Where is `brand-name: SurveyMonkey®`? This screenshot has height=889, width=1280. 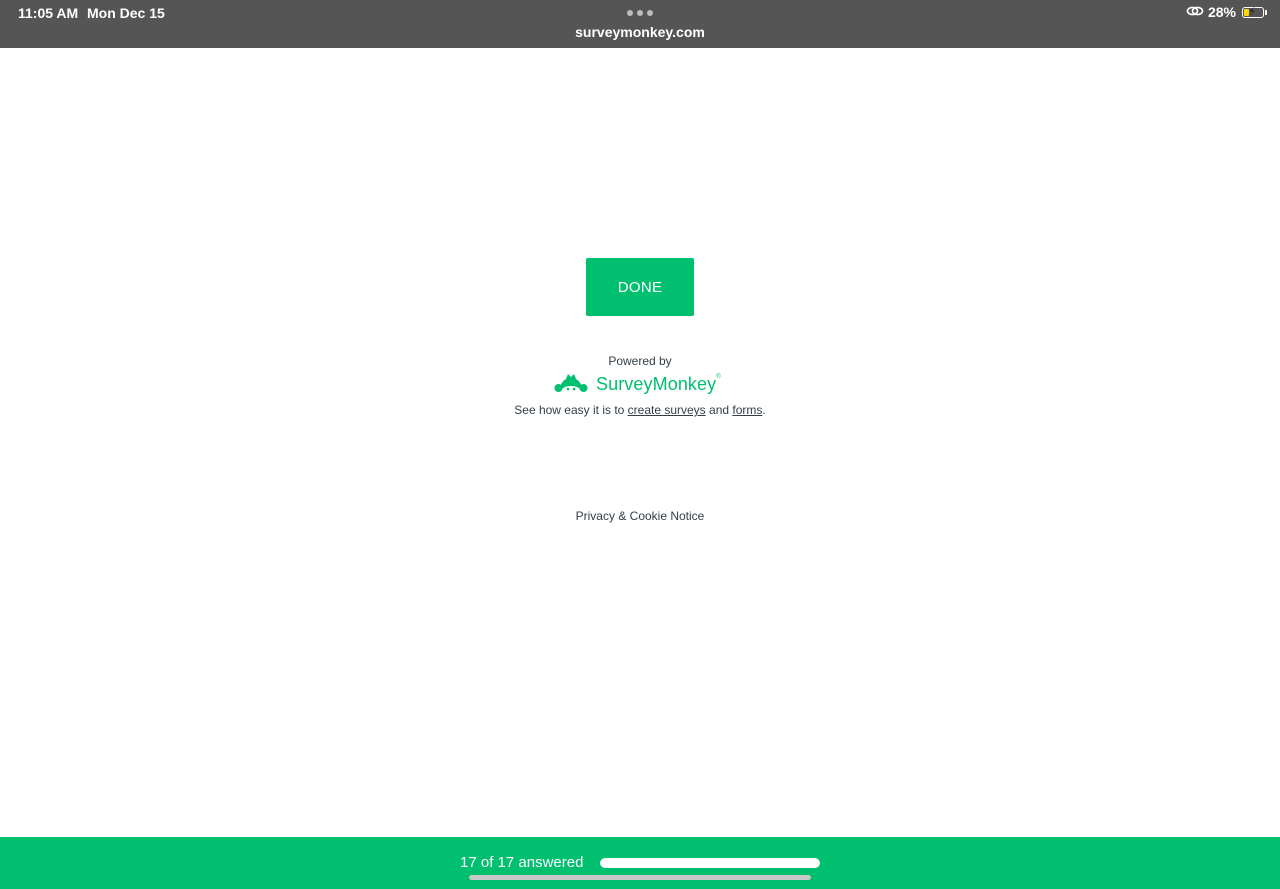 brand-name: SurveyMonkey® is located at coordinates (658, 383).